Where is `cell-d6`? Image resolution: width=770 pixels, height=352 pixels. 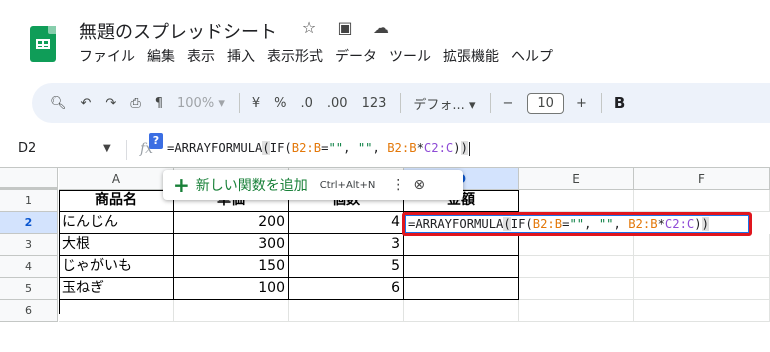 cell-d6 is located at coordinates (461, 311).